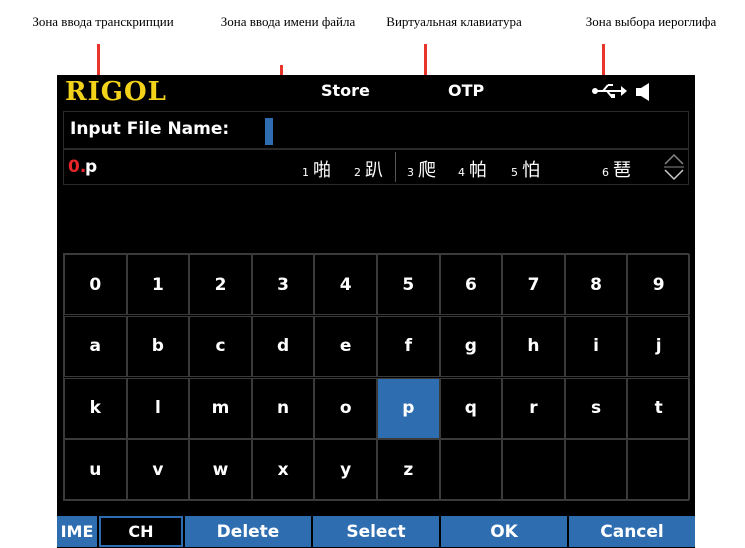  What do you see at coordinates (91, 167) in the screenshot?
I see `pinyin-text: p` at bounding box center [91, 167].